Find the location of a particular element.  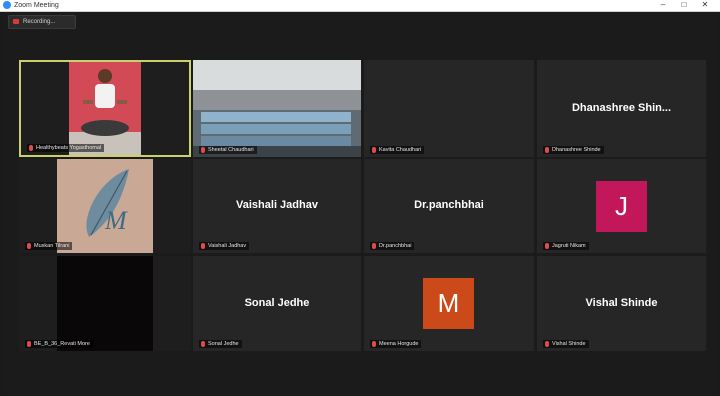

video-tile-6: Vaishali Jadhav Vaishali Jadhav is located at coordinates (277, 206).